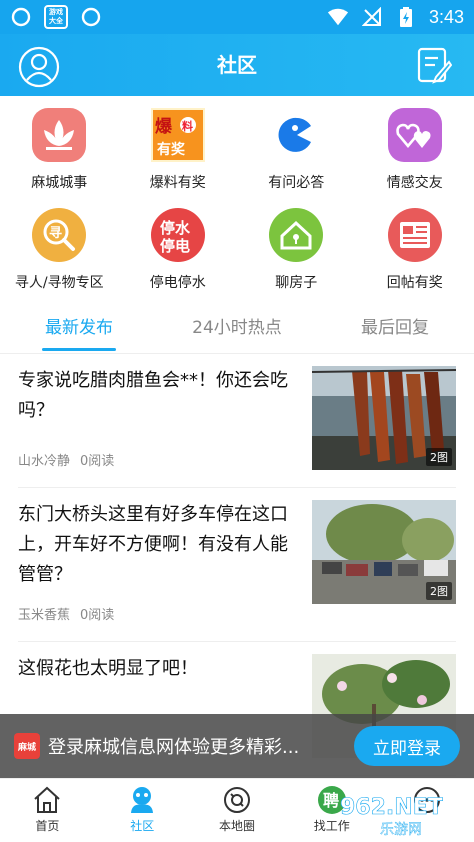 This screenshot has width=474, height=842. I want to click on site-watermark: 962.NET 乐游网, so click(401, 815).